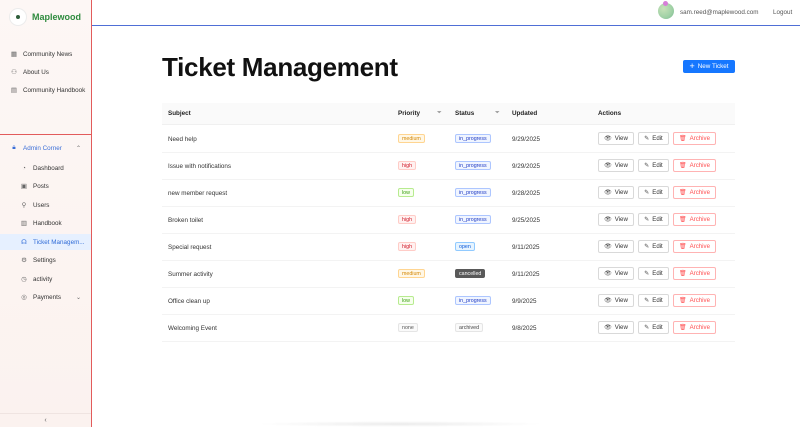 The height and width of the screenshot is (427, 800). What do you see at coordinates (24, 260) in the screenshot?
I see `gear-icon: ⚙` at bounding box center [24, 260].